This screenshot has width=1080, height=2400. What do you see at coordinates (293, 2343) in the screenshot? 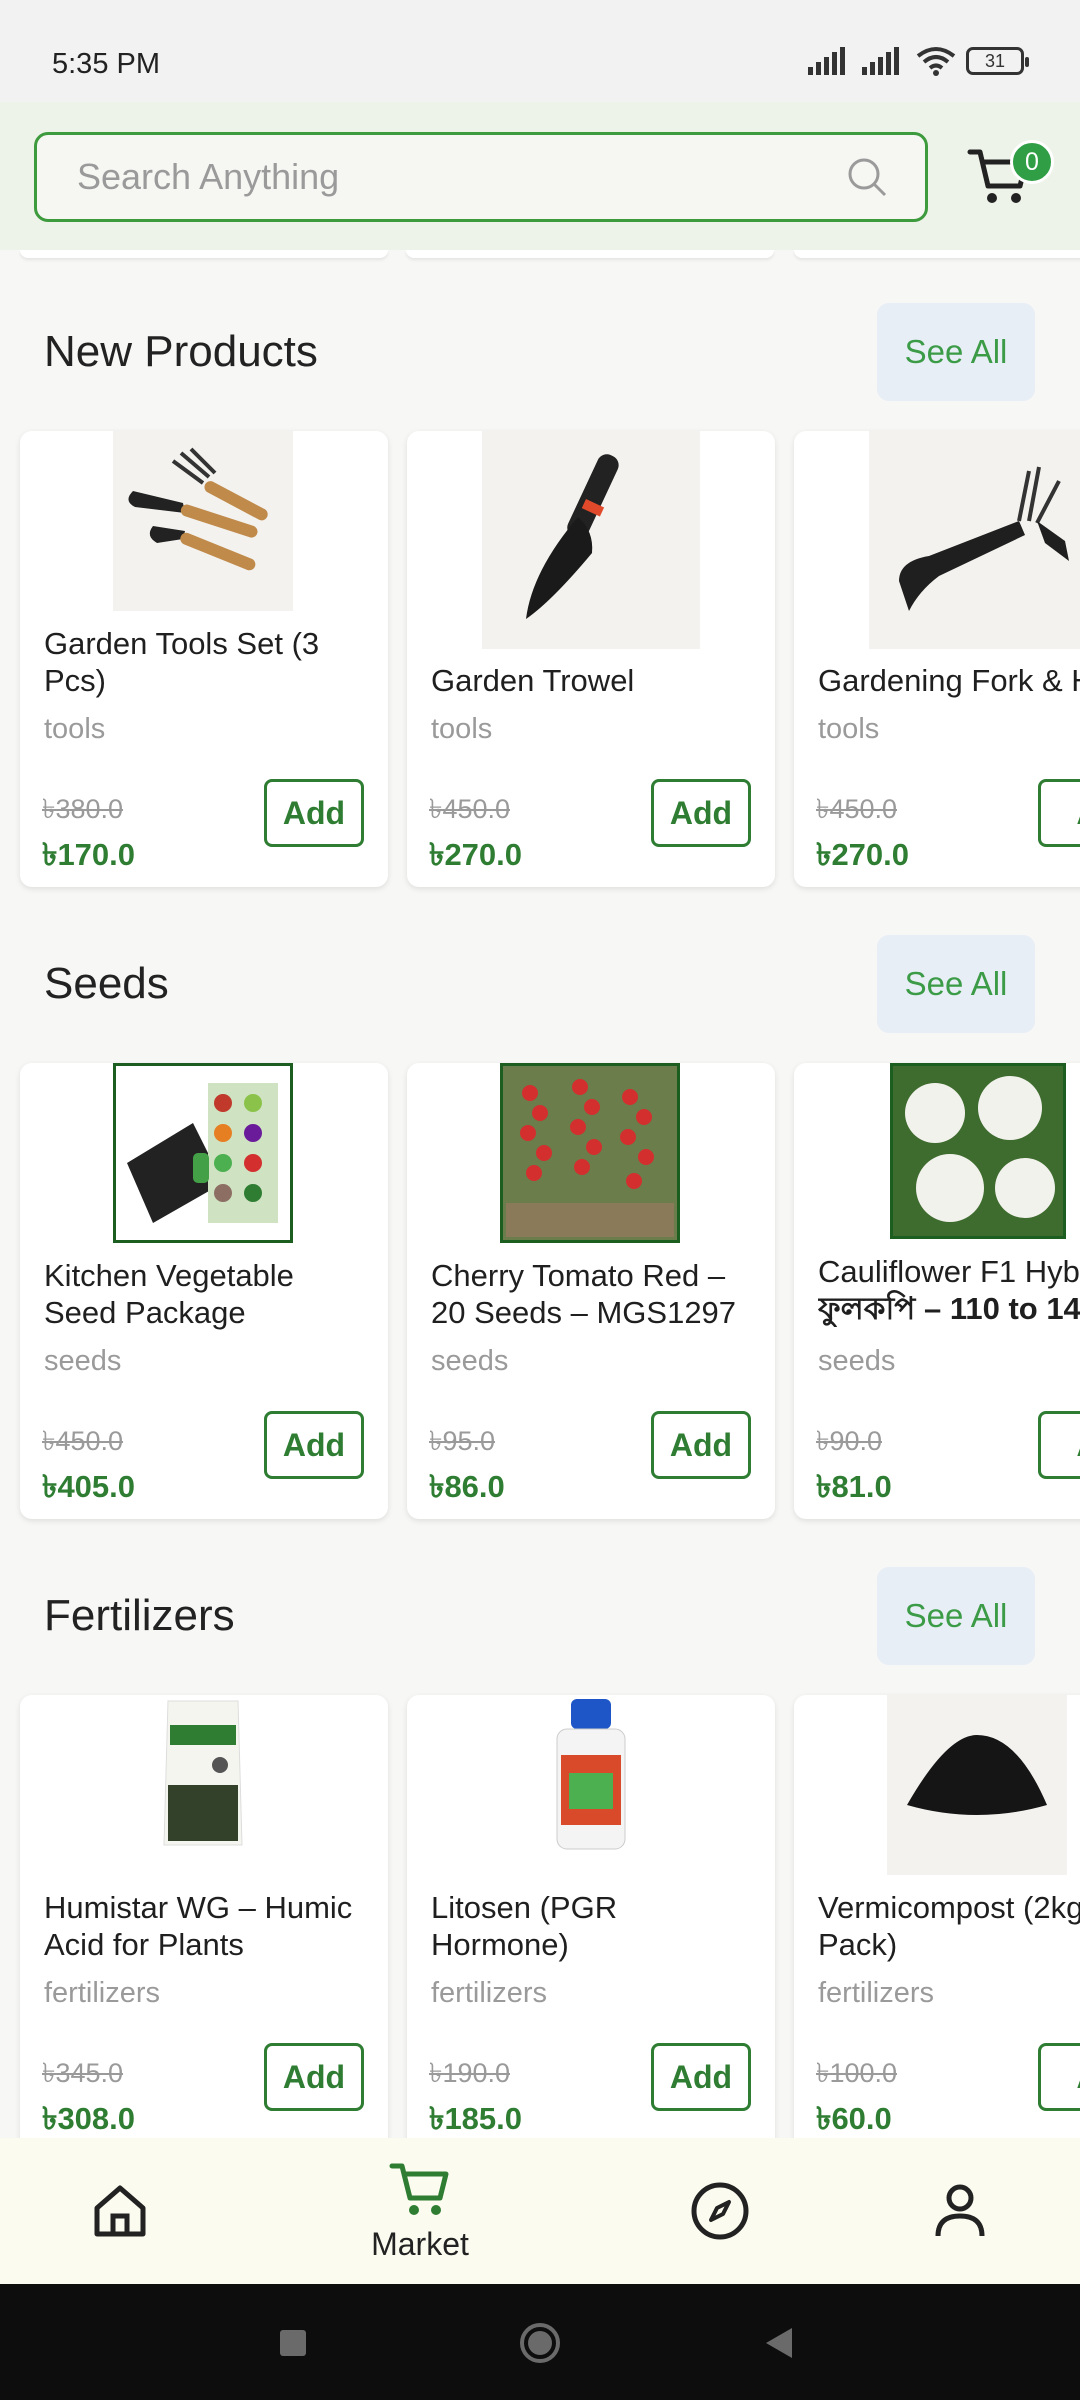
I see `recents-icon` at bounding box center [293, 2343].